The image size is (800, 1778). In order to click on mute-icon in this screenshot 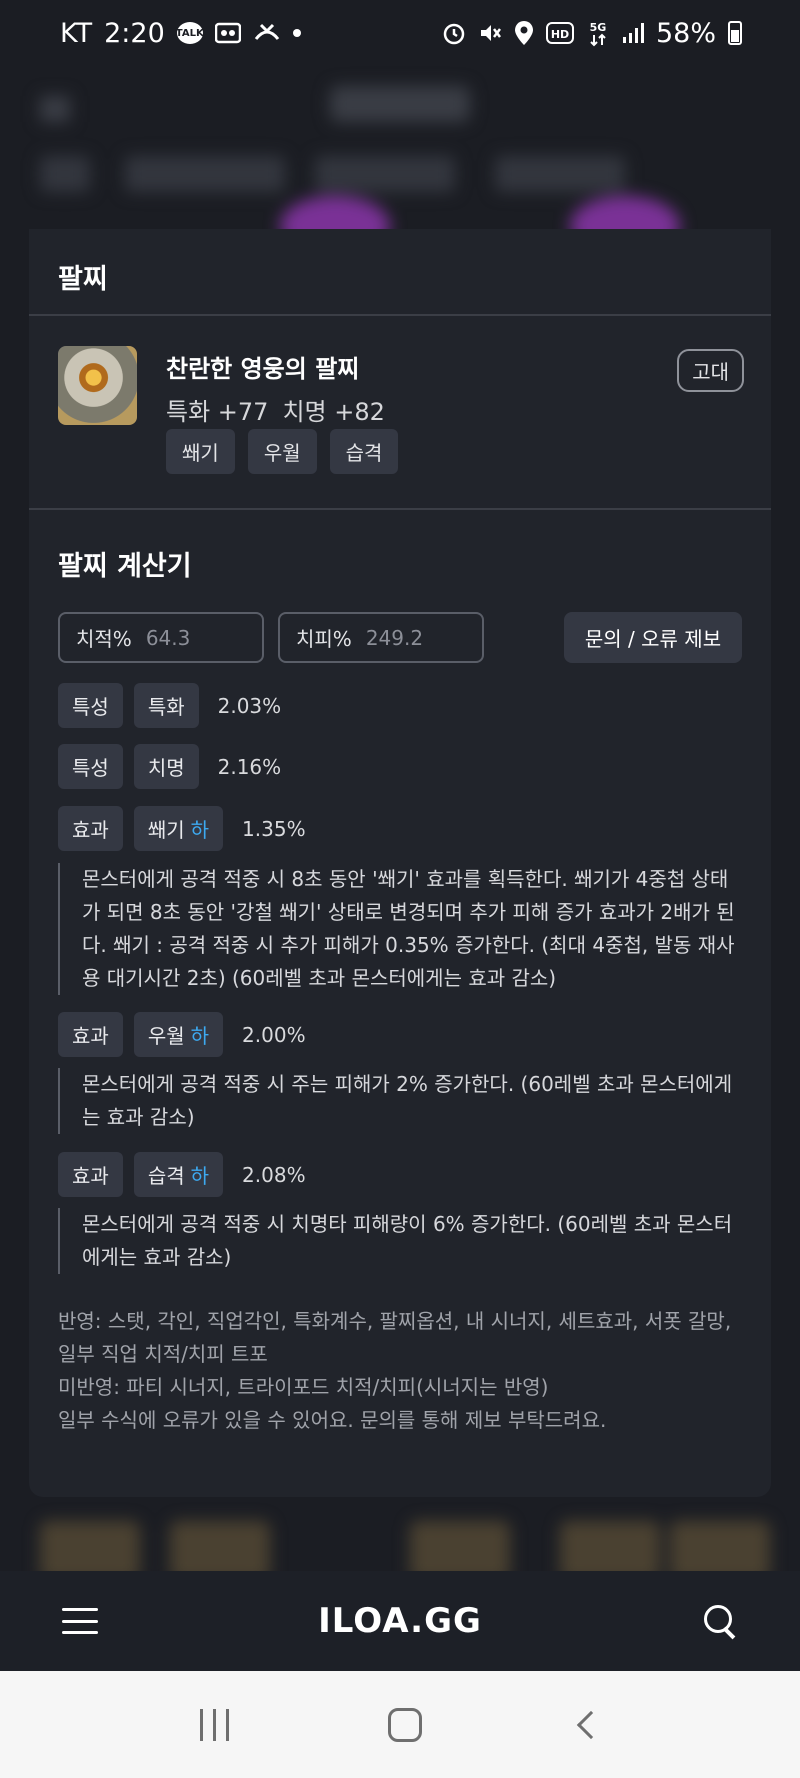, I will do `click(490, 33)`.